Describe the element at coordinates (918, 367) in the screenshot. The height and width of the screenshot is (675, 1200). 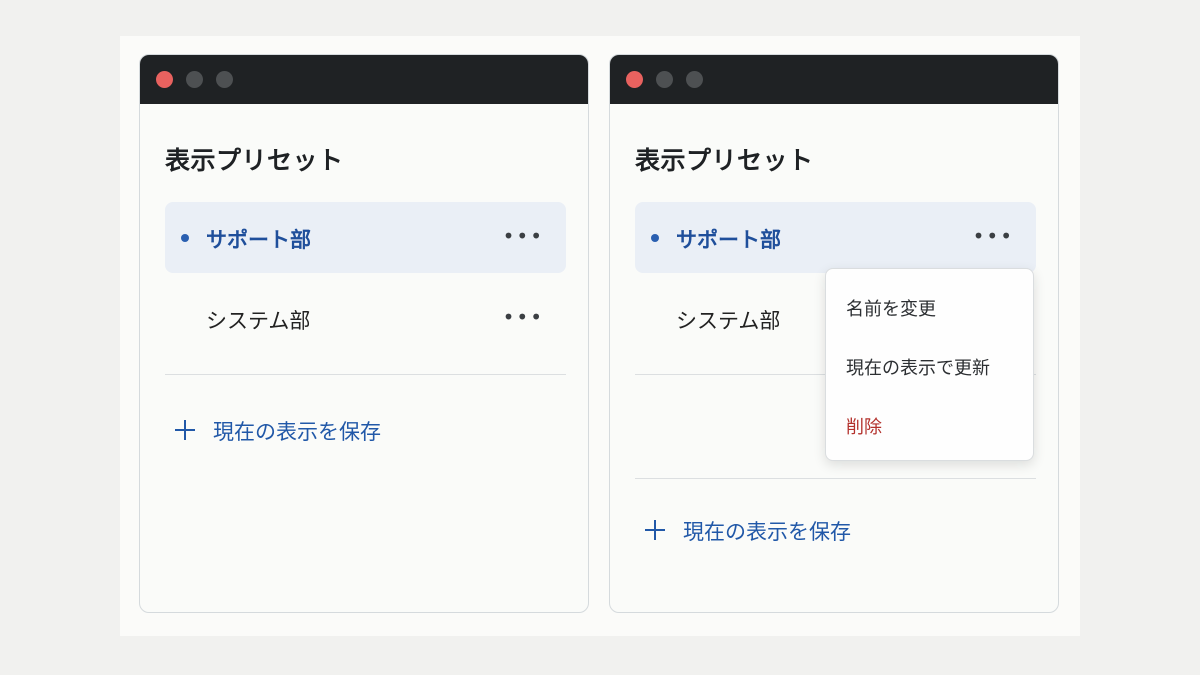
I see `menu-item-update-with-current-view: 現在の表示で更新` at that location.